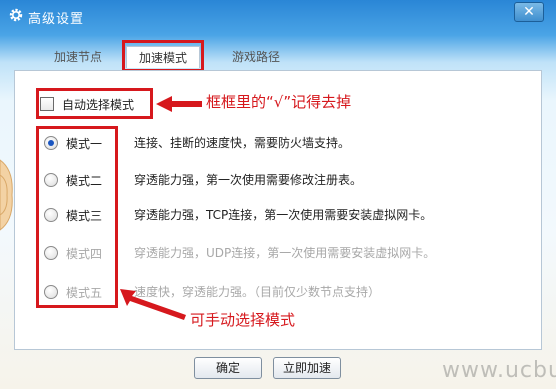 The image size is (556, 389). Describe the element at coordinates (84, 253) in the screenshot. I see `mode-label: 模式四` at that location.